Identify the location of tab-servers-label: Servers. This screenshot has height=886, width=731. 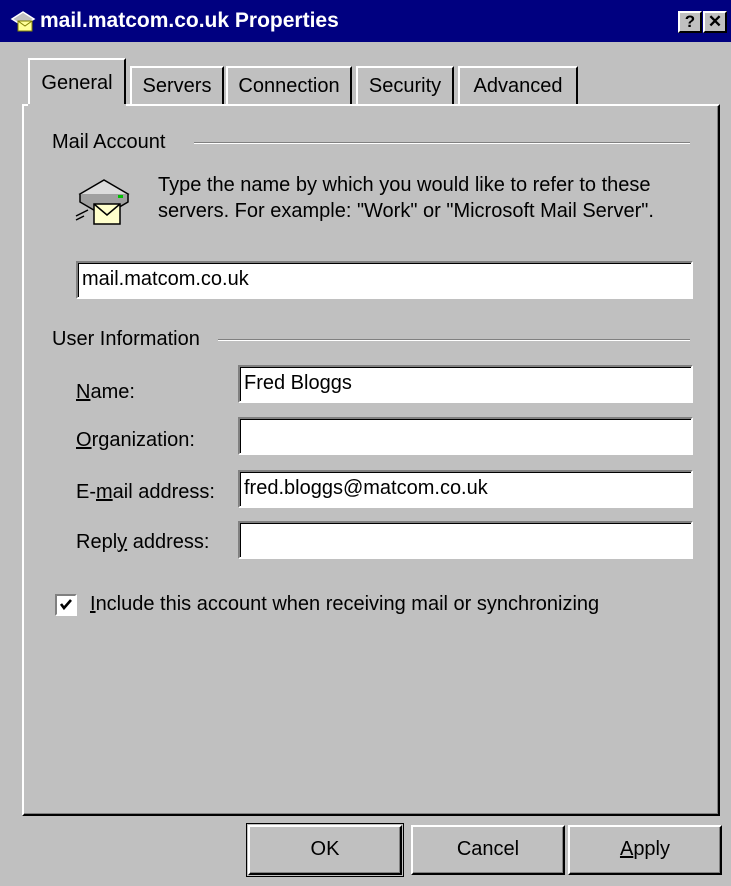
(177, 86).